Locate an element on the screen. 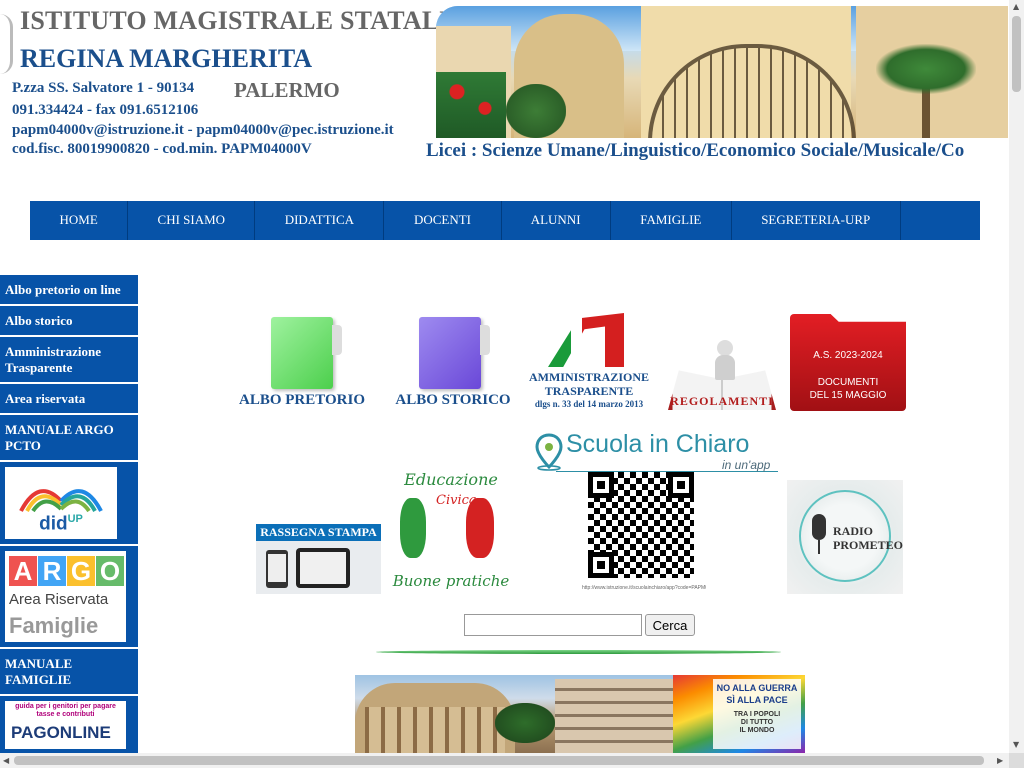 Image resolution: width=1024 pixels, height=768 pixels. nav-item-alunni: ALUNNI is located at coordinates (556, 220).